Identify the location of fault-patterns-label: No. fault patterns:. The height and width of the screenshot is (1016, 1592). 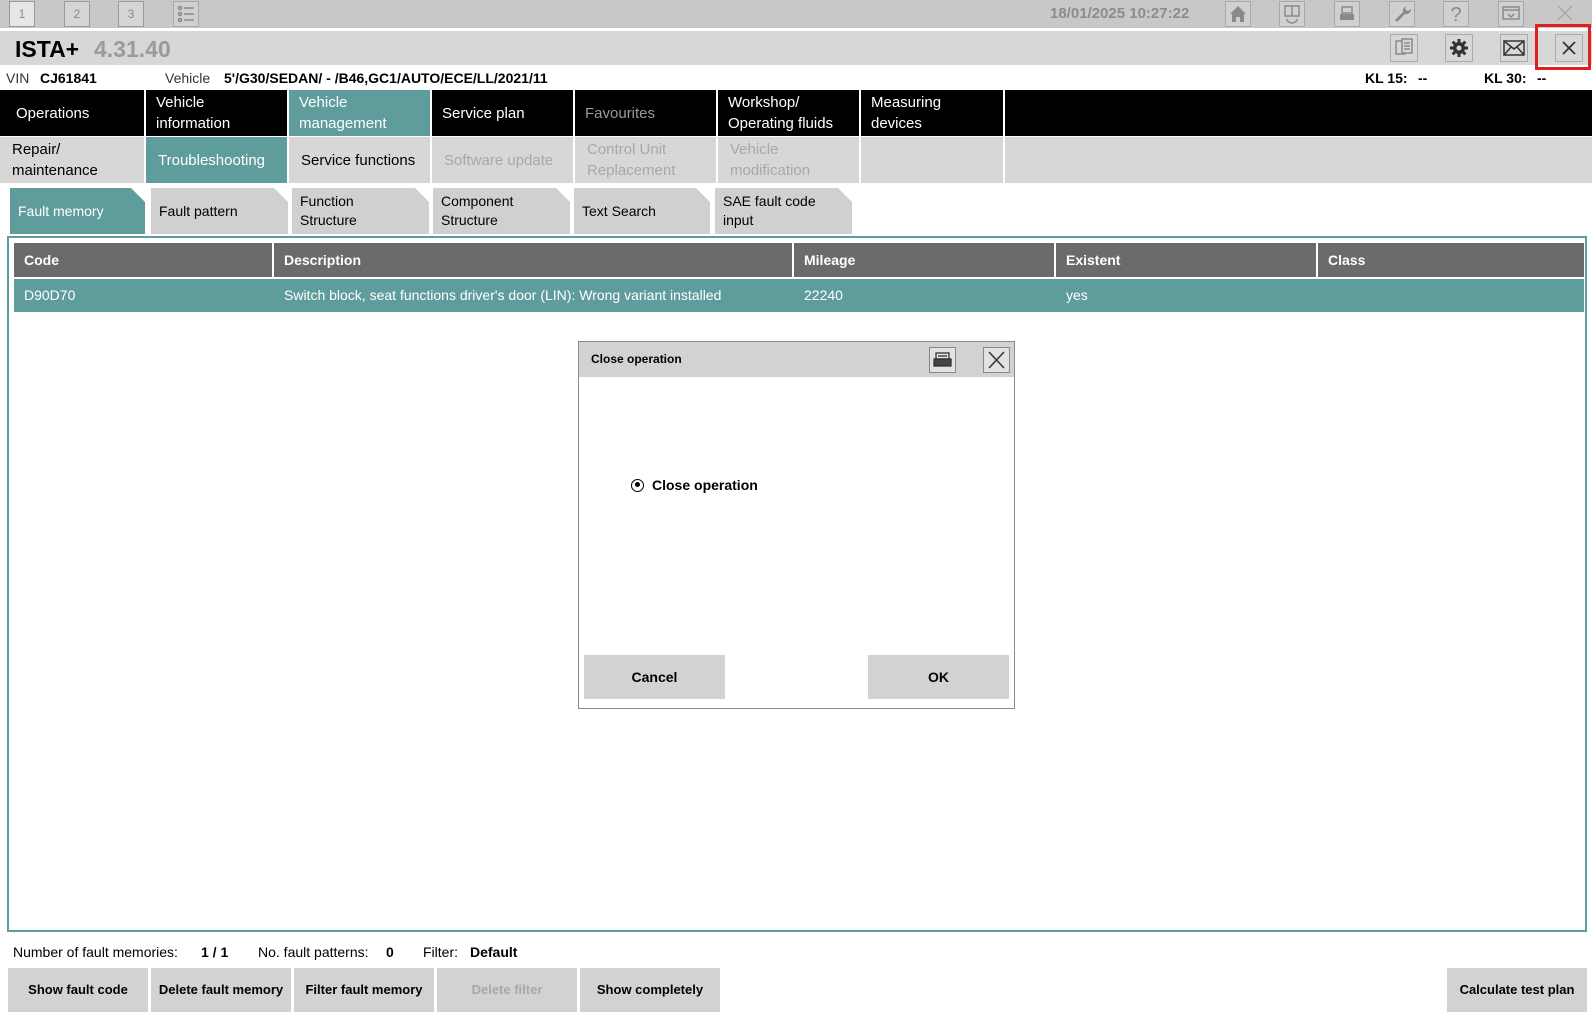
(313, 952).